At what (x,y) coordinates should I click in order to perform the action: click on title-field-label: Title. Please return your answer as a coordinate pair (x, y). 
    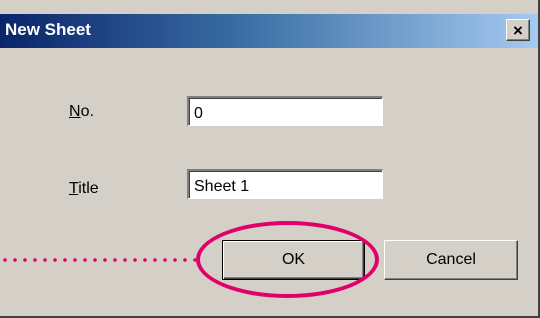
    Looking at the image, I should click on (84, 189).